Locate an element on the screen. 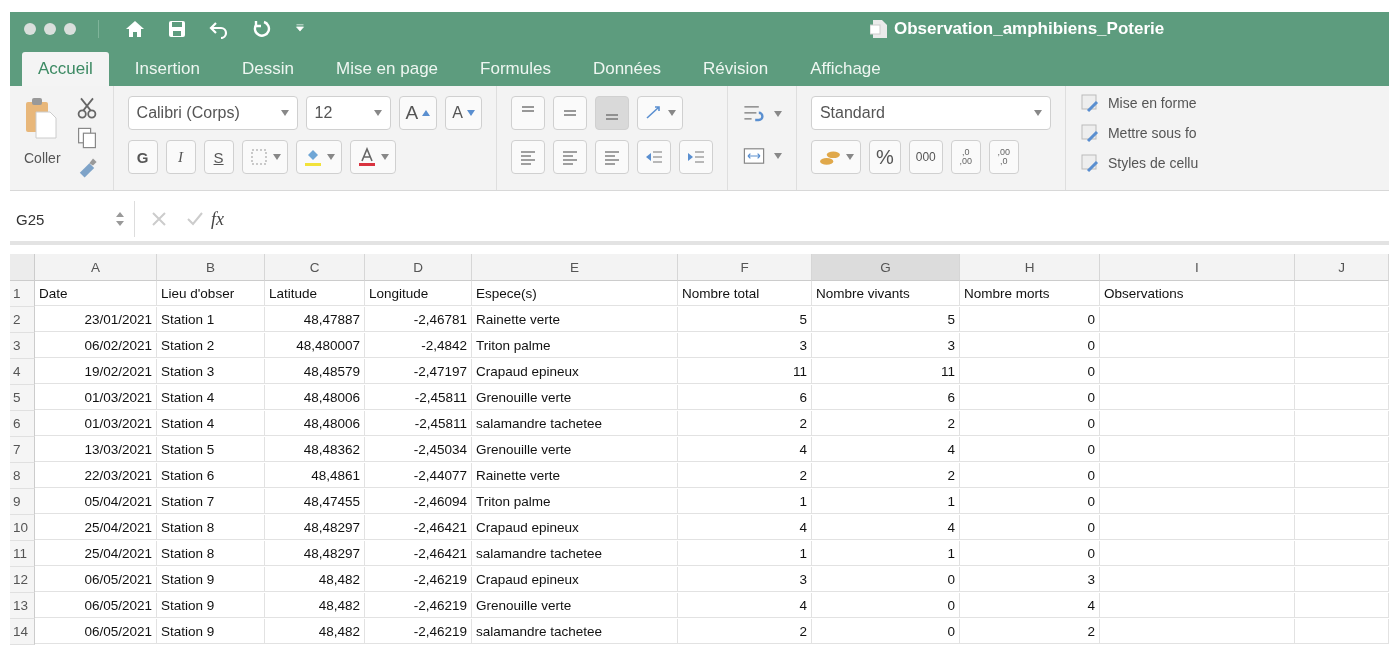  row-header: 2 is located at coordinates (22, 320).